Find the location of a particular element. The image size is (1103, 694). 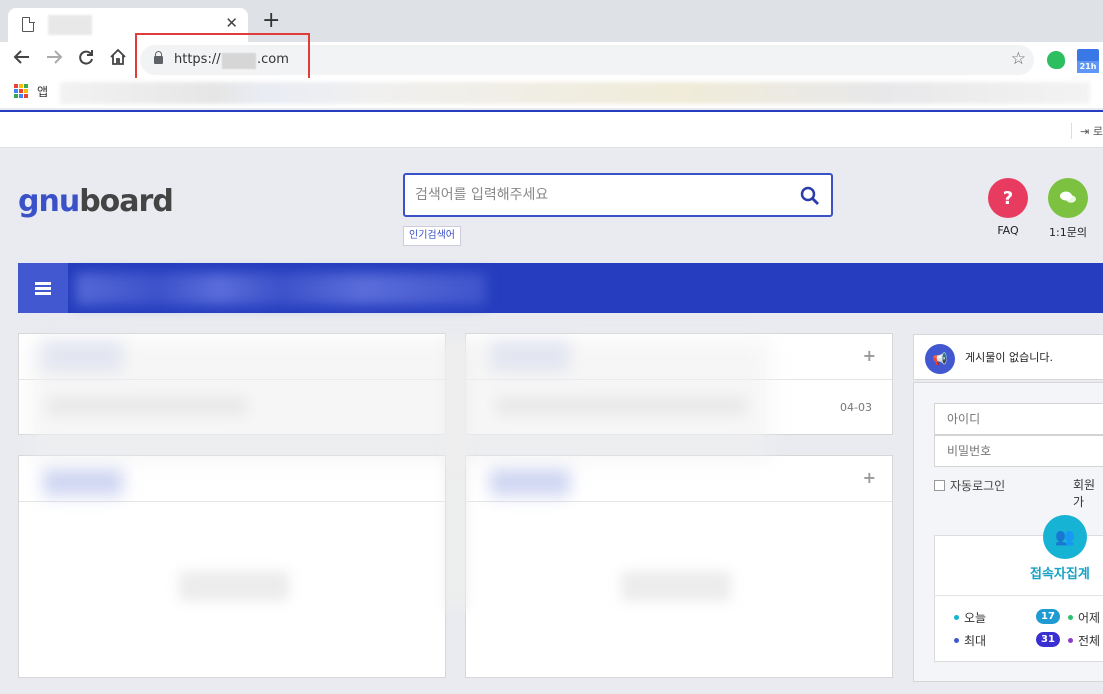

close-tab-icon: ✕ is located at coordinates (231, 23).